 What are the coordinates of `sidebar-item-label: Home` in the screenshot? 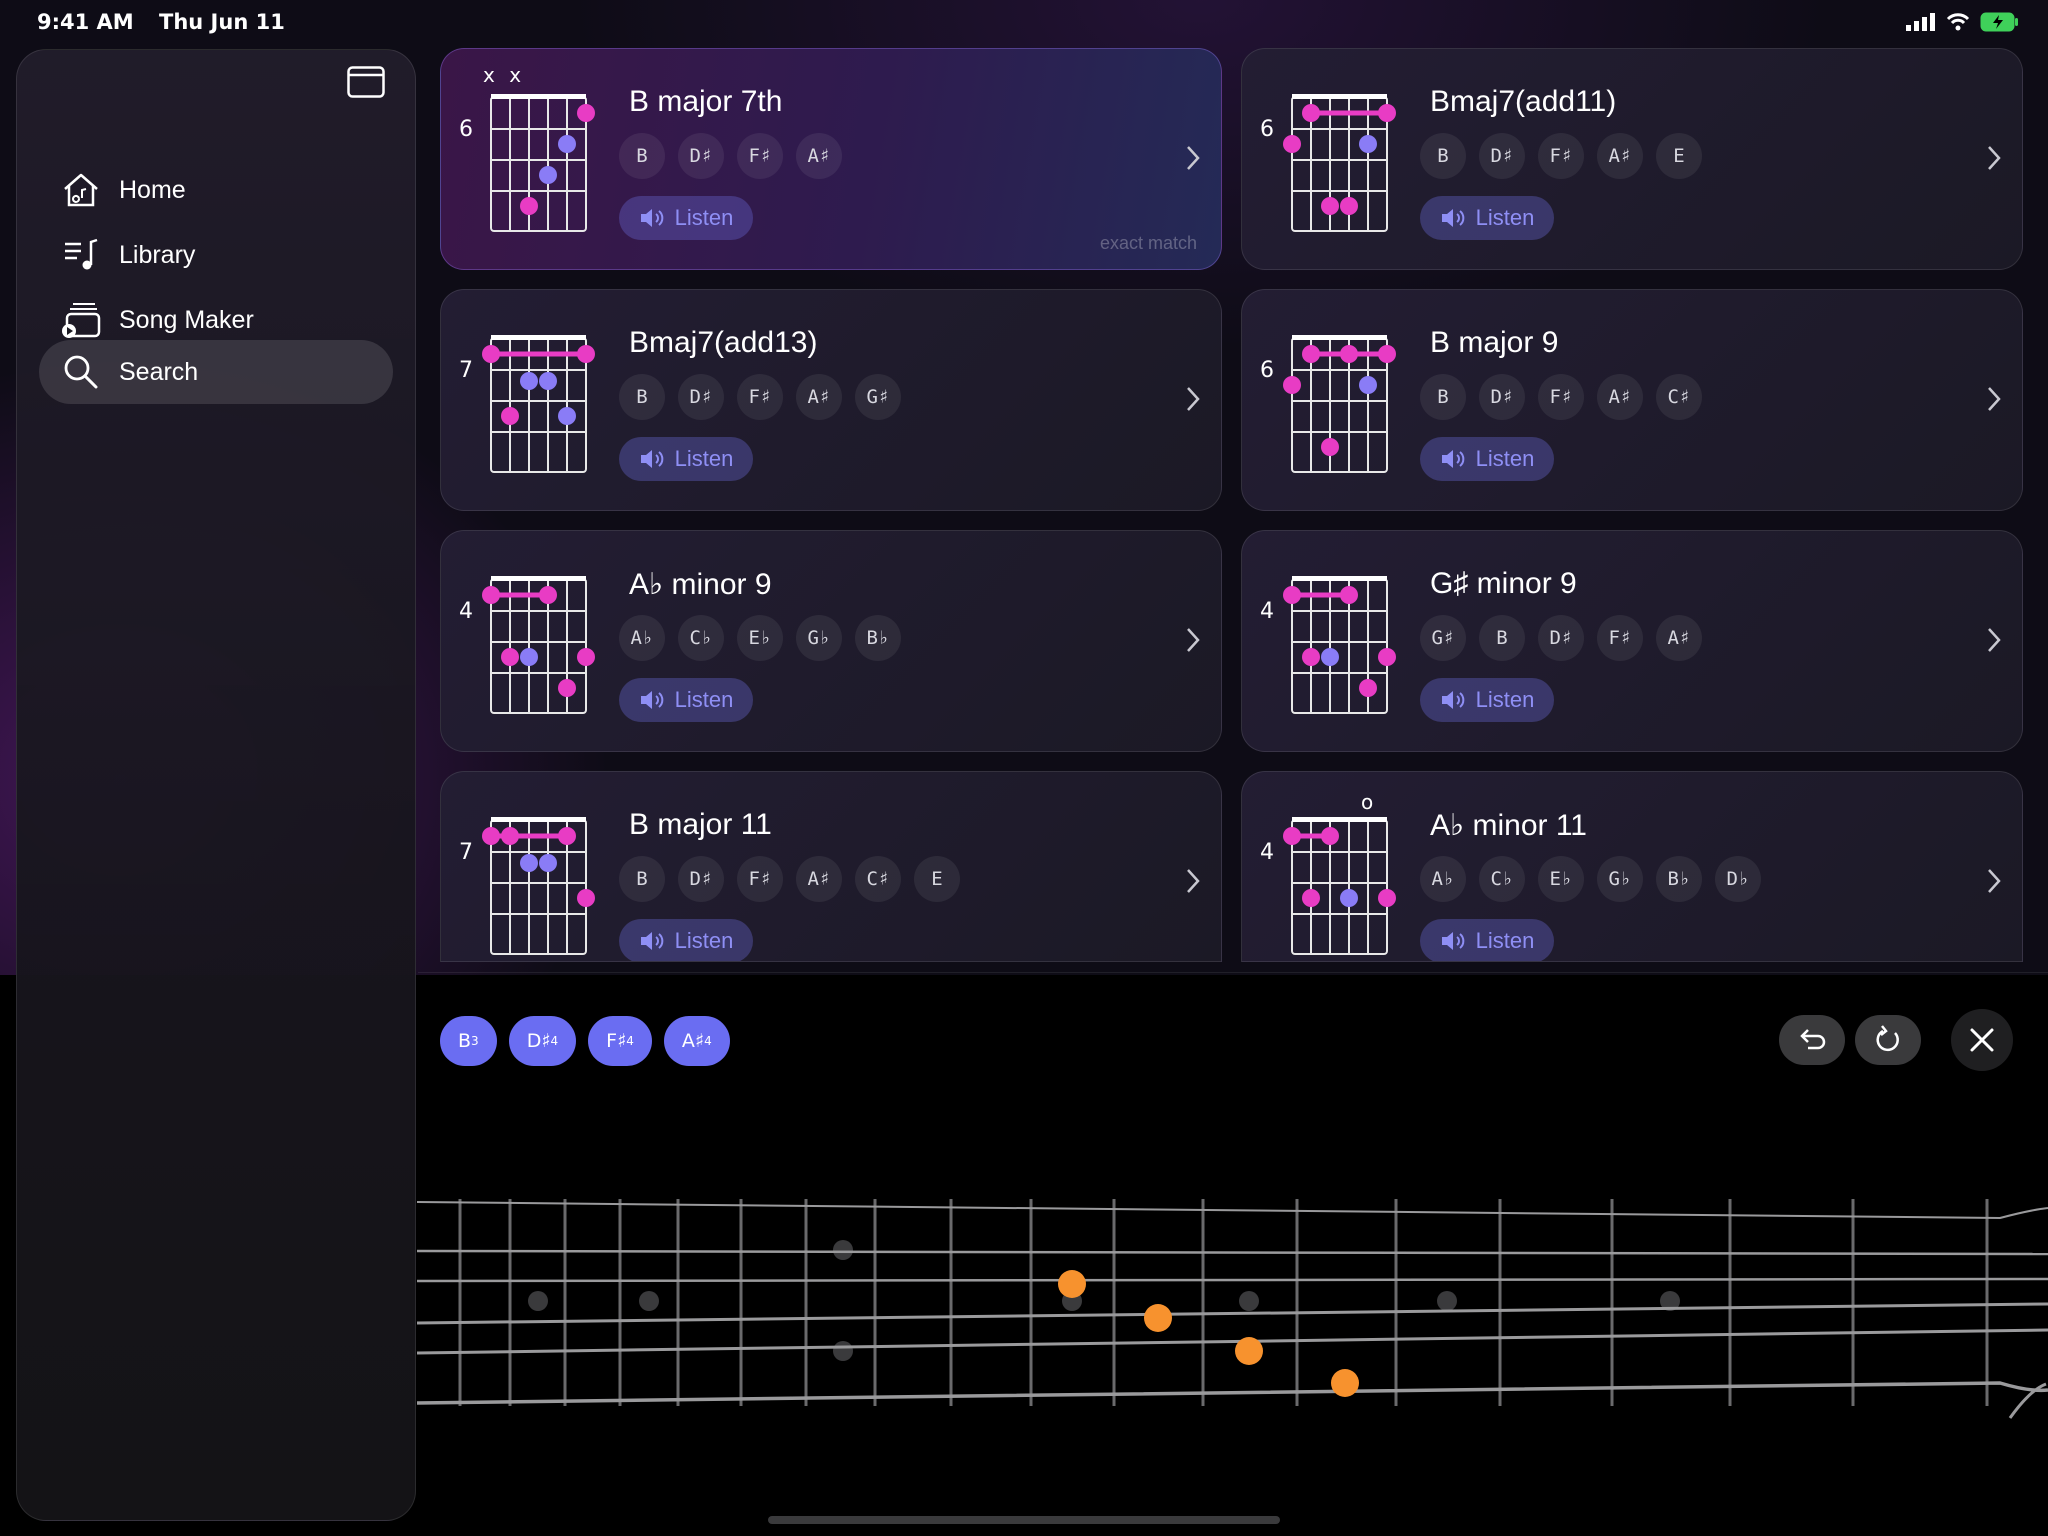 It's located at (152, 189).